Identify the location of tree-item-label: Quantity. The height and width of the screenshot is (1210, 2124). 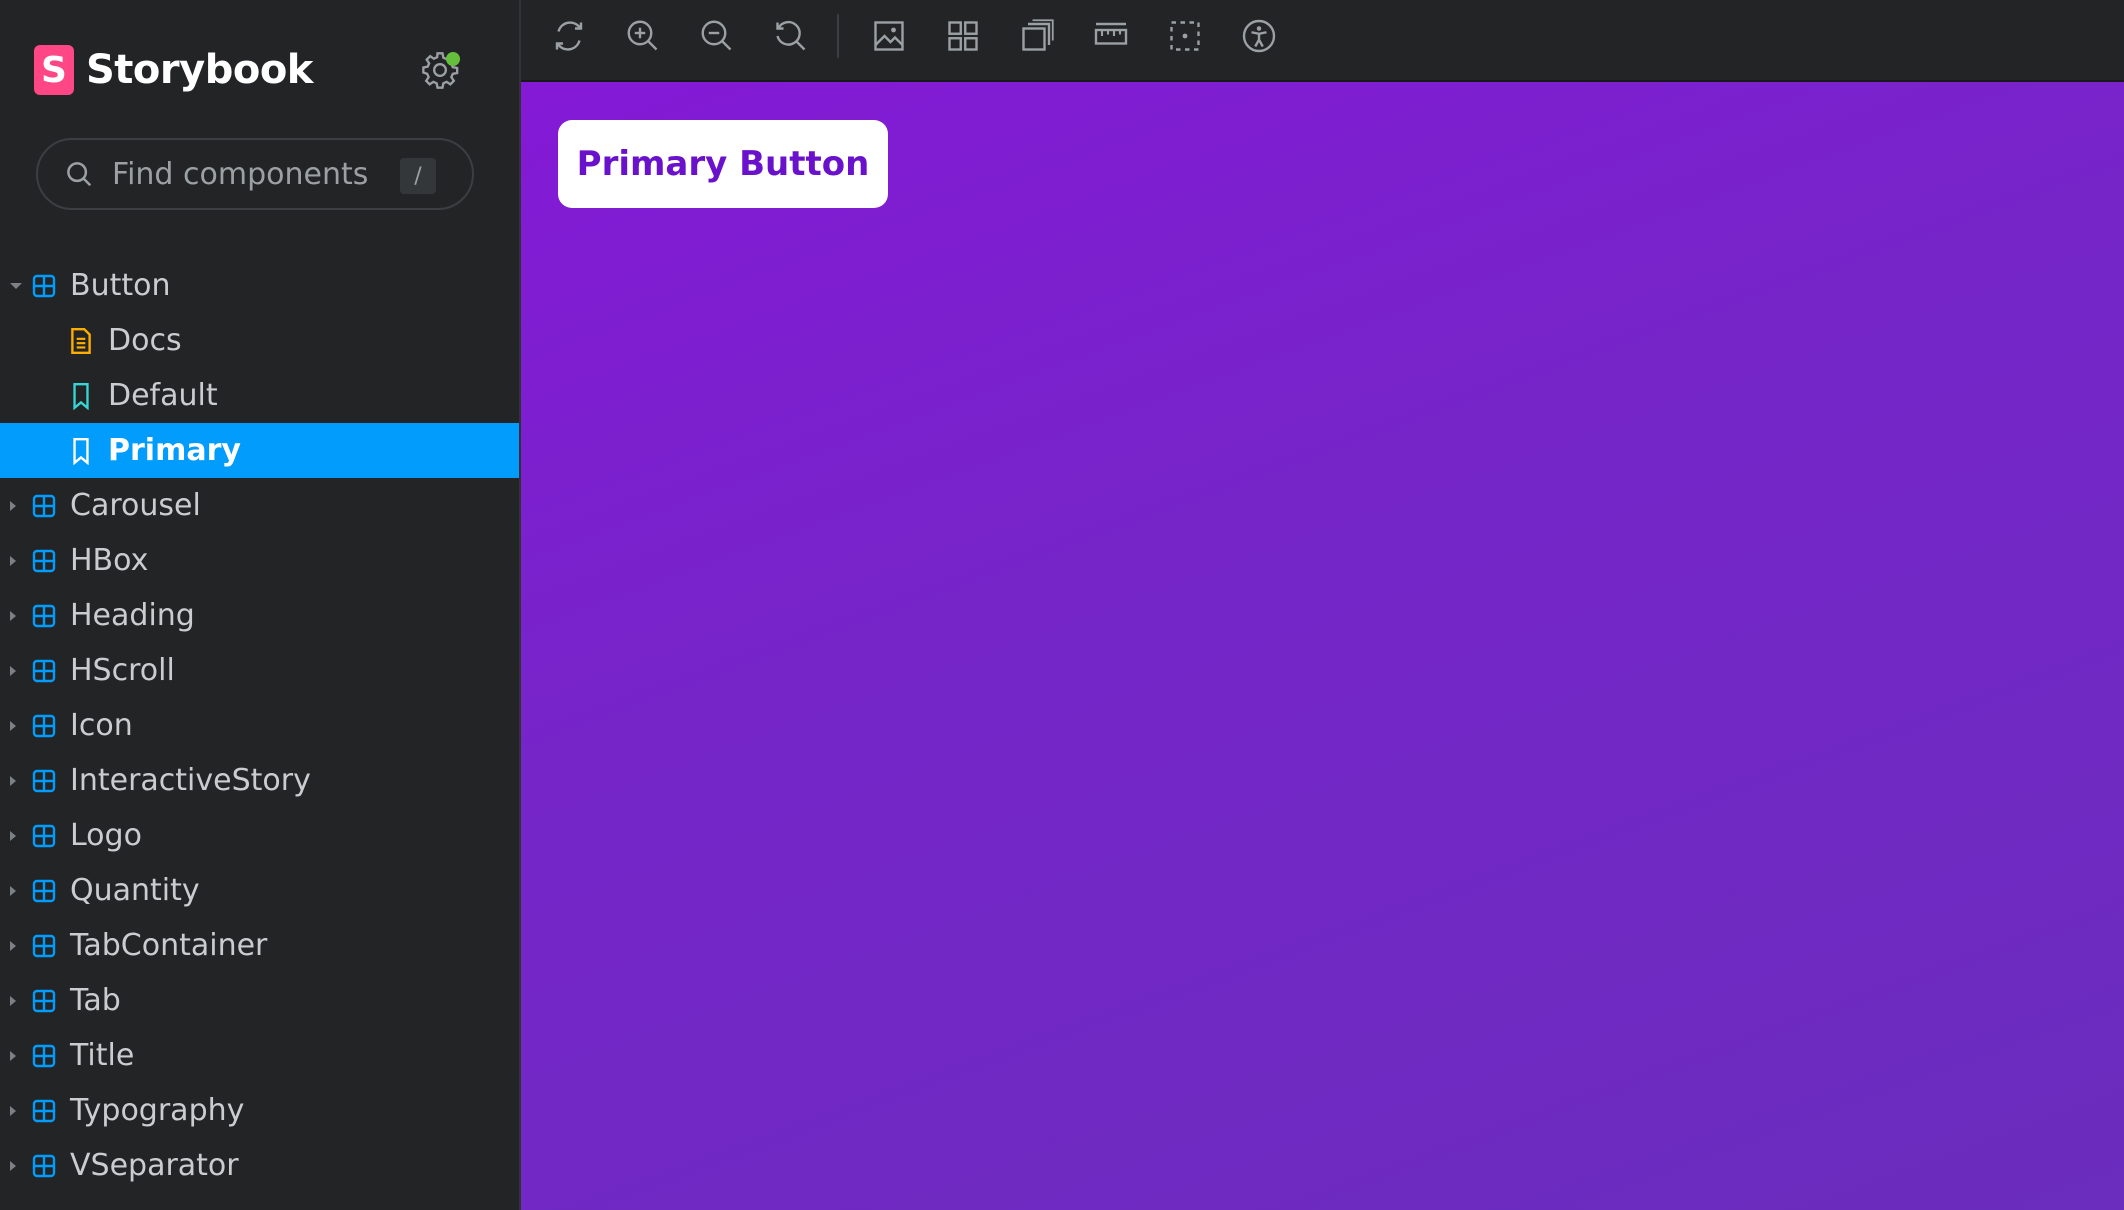
(135, 890).